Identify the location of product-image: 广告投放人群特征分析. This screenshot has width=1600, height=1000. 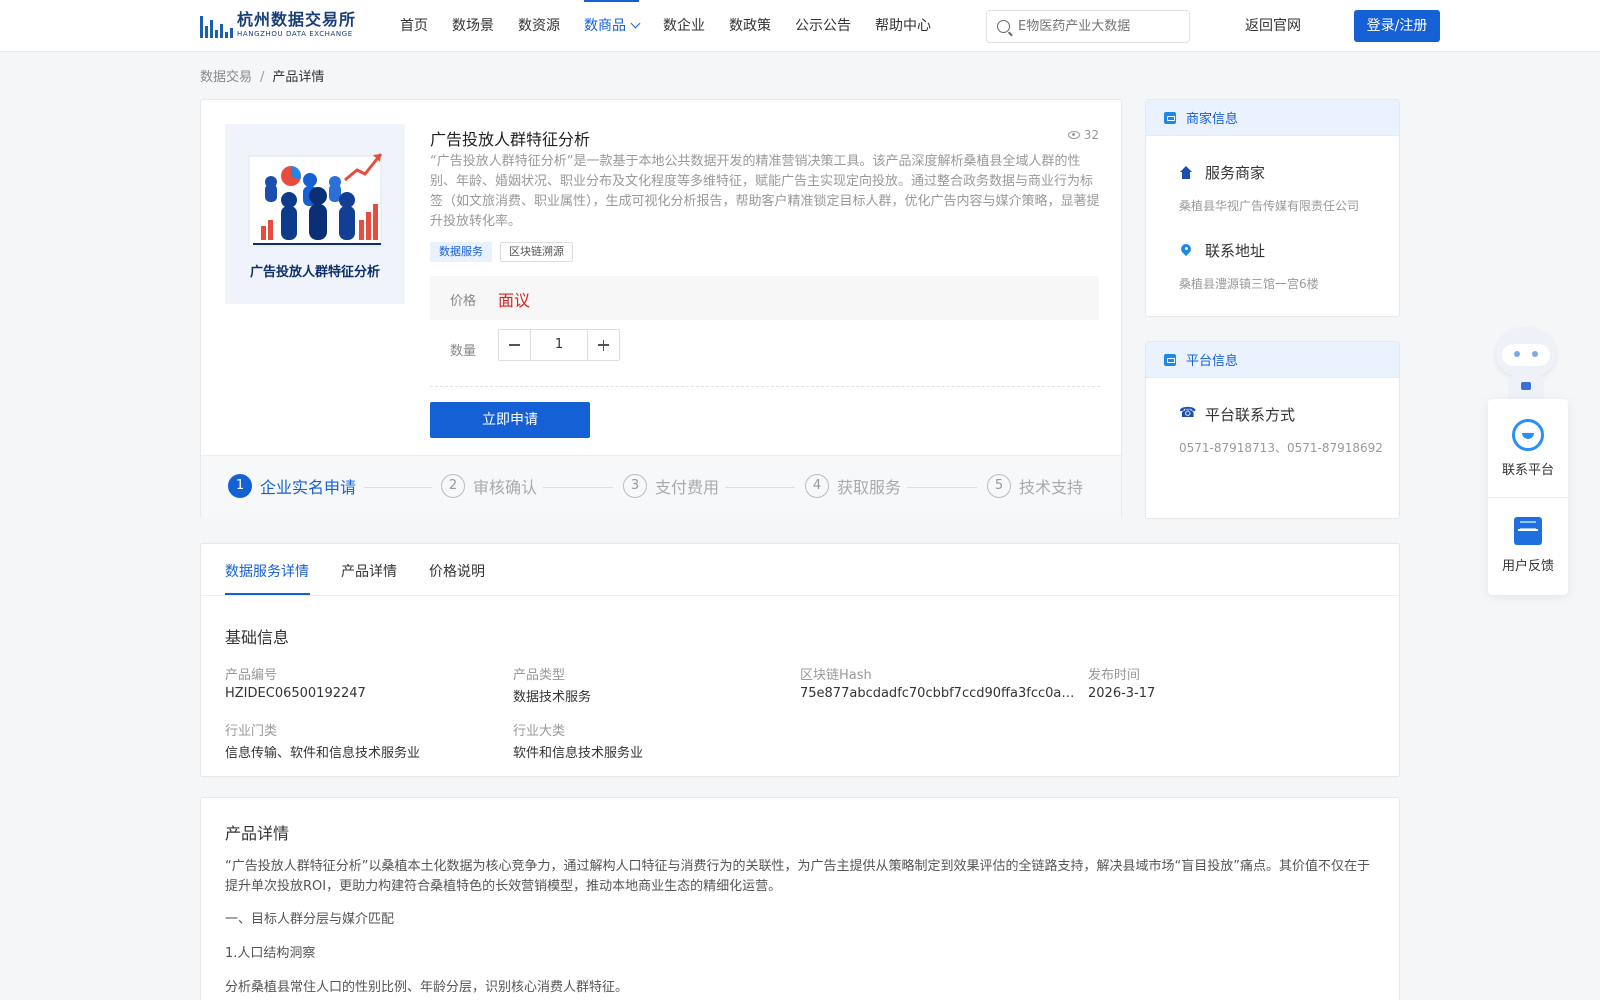
(315, 214).